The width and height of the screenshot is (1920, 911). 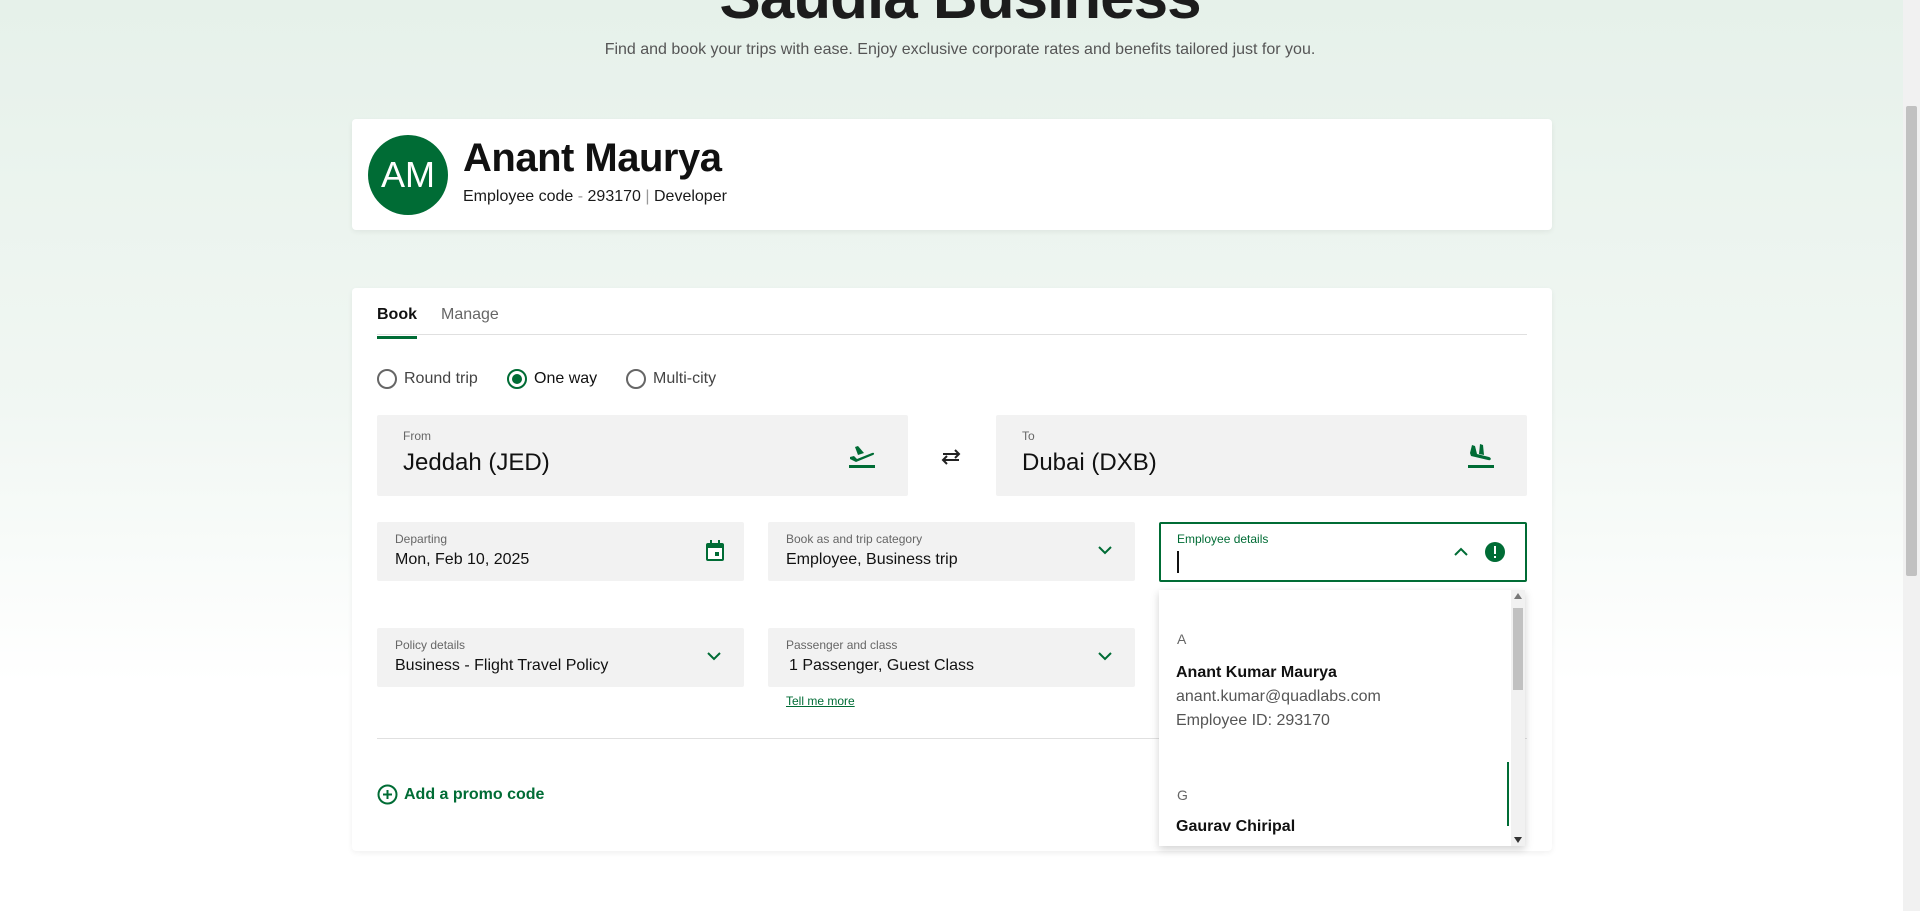 I want to click on employee-role: Developer, so click(x=690, y=196).